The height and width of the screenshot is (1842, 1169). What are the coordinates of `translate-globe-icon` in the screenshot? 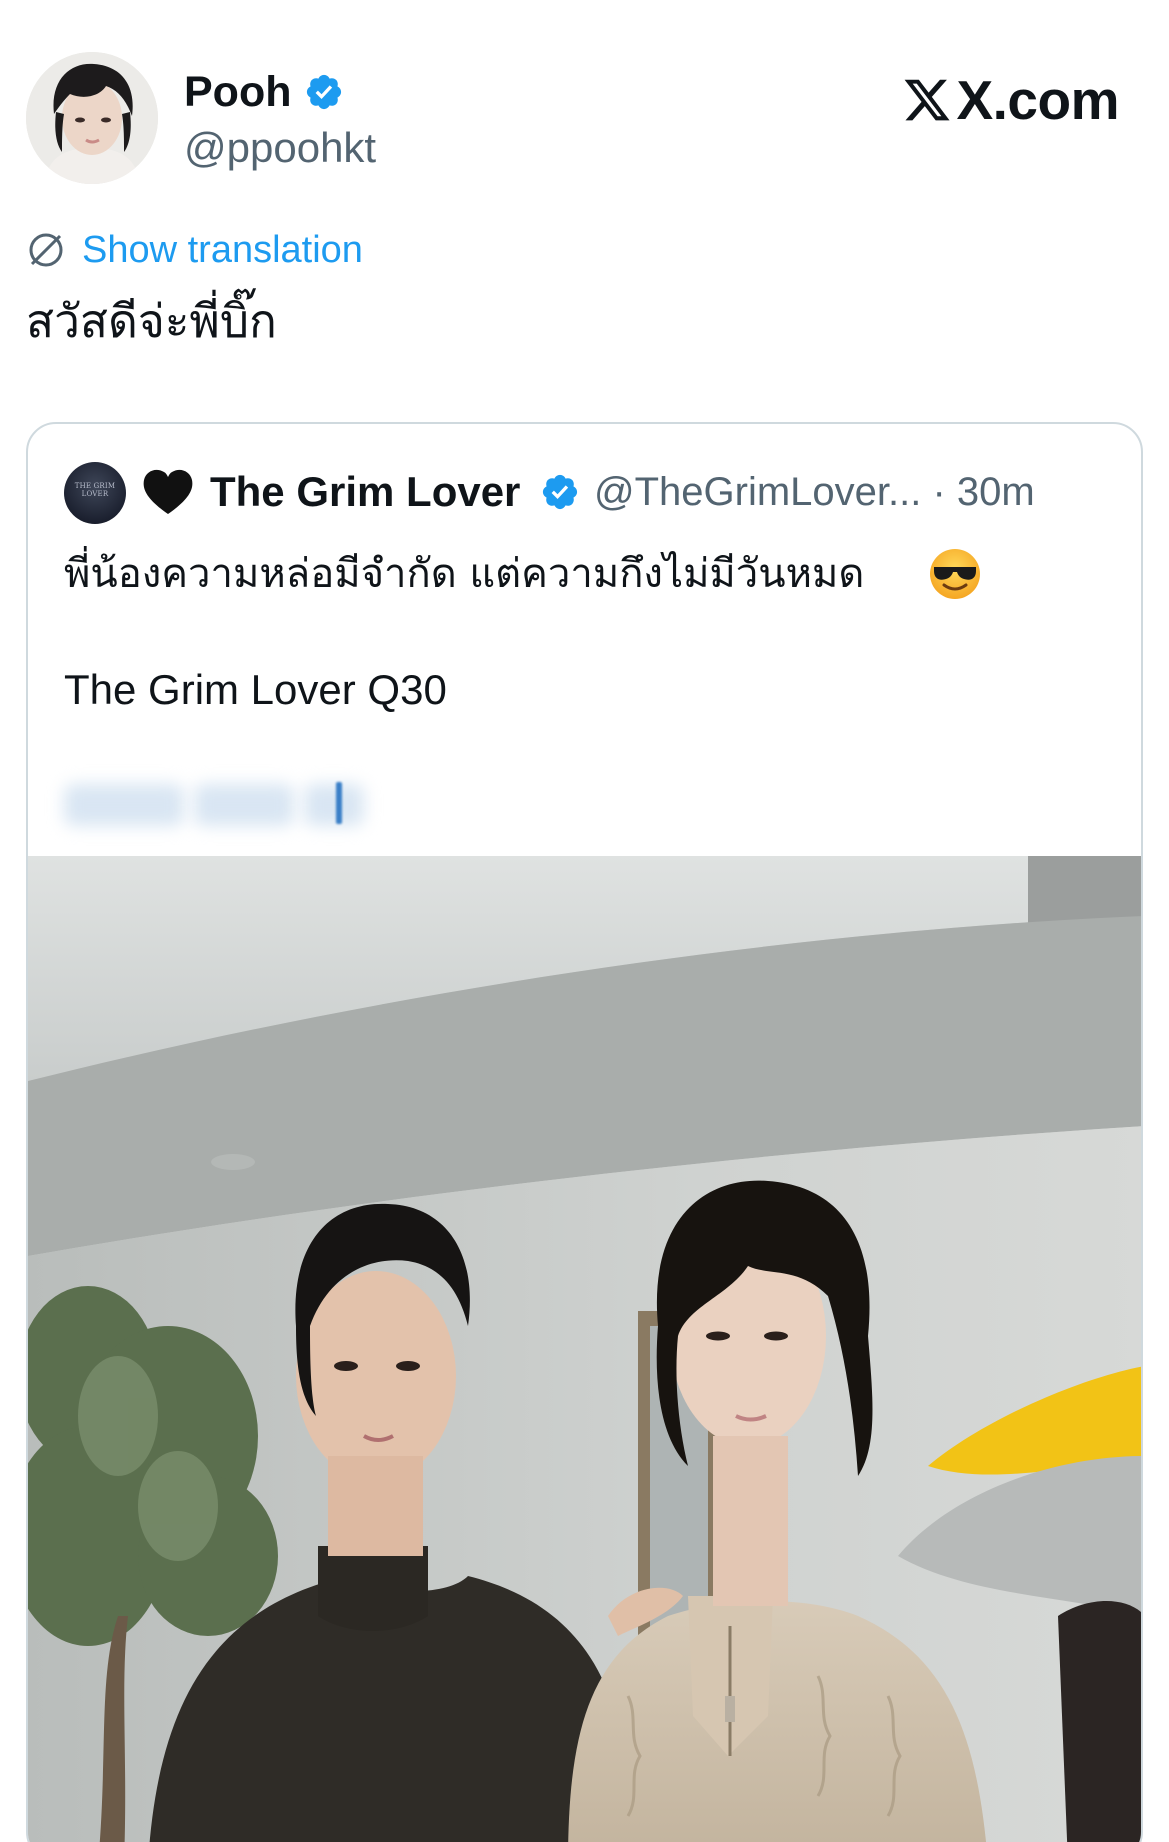 It's located at (46, 250).